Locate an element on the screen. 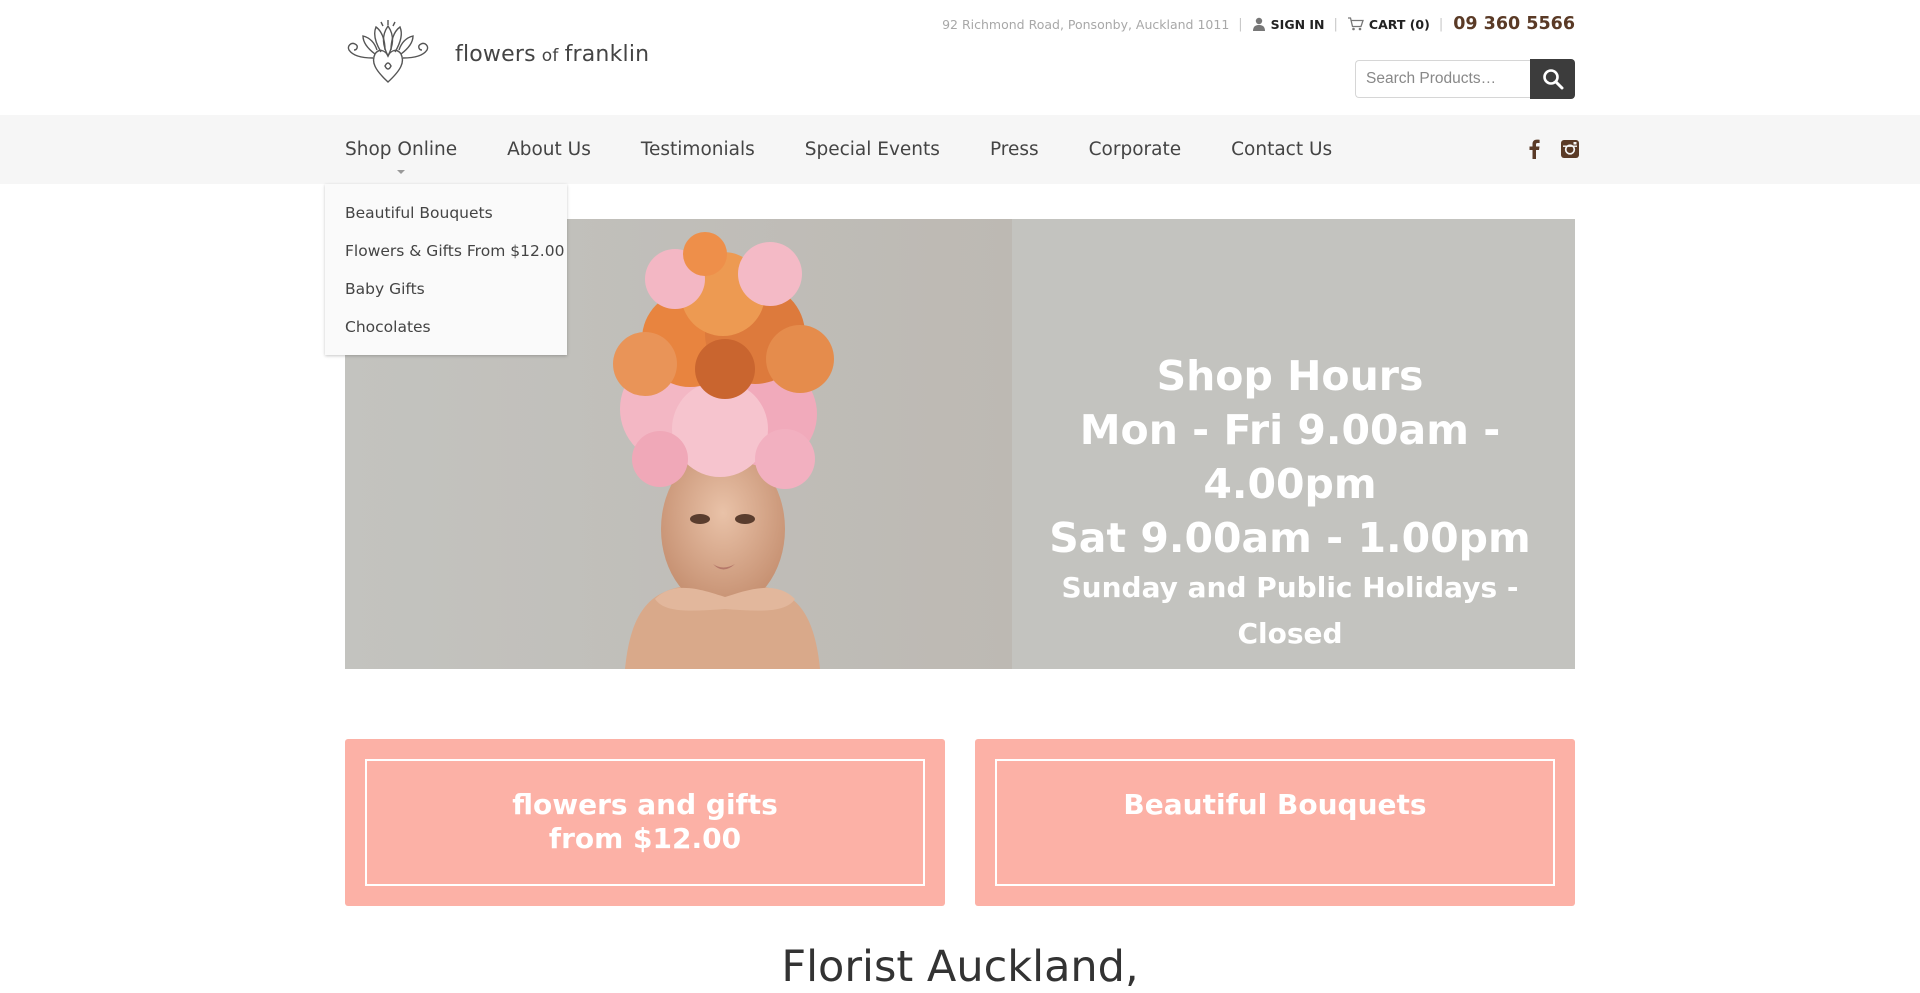  promo-frame: flowers and gifts from $12.00 is located at coordinates (645, 822).